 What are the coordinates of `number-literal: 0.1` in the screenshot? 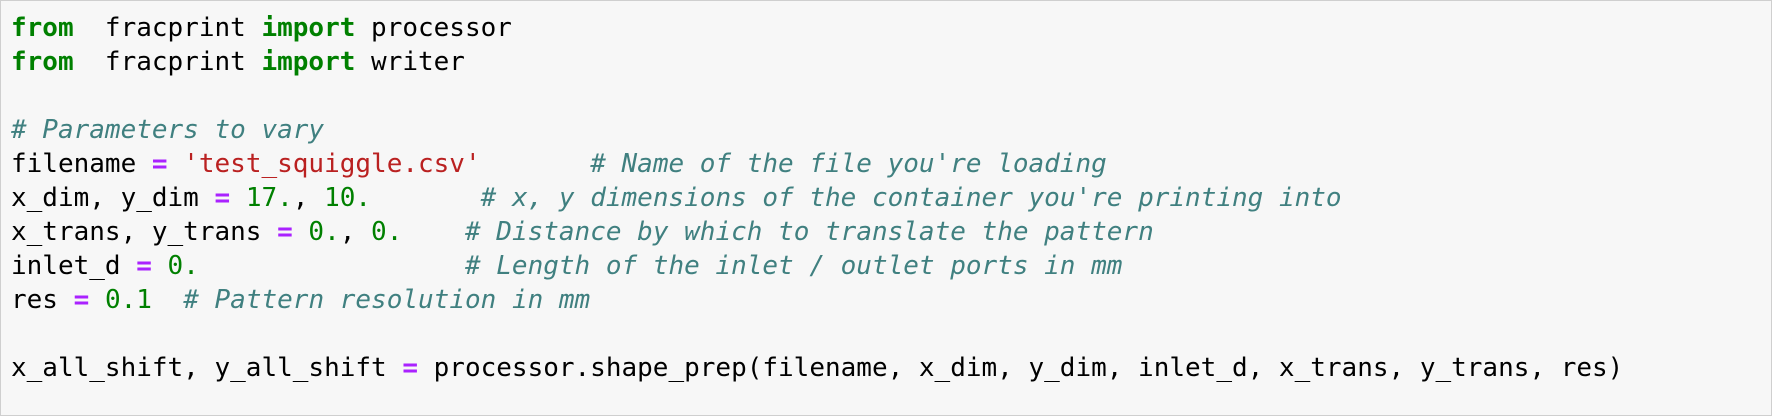 It's located at (128, 300).